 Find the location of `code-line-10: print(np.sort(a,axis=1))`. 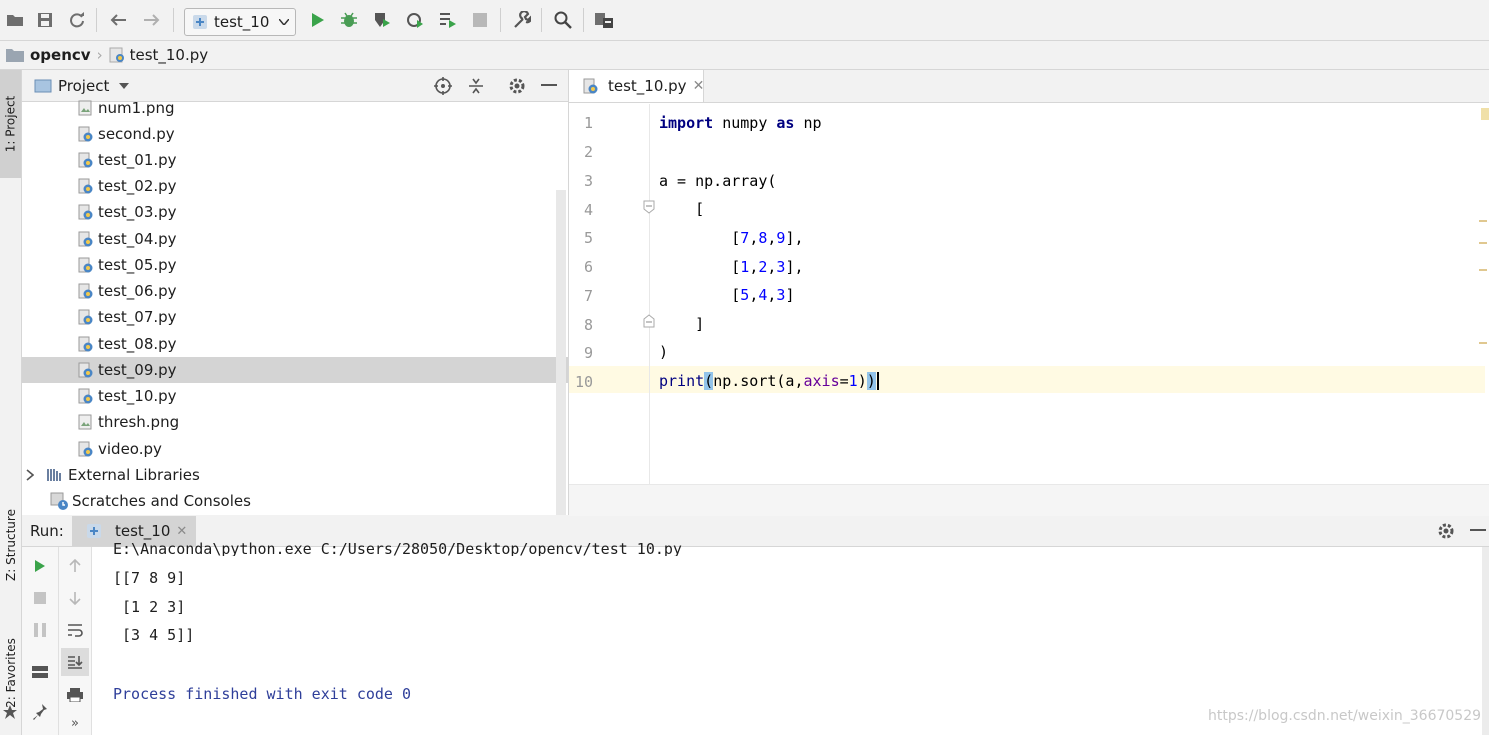

code-line-10: print(np.sort(a,axis=1)) is located at coordinates (769, 381).